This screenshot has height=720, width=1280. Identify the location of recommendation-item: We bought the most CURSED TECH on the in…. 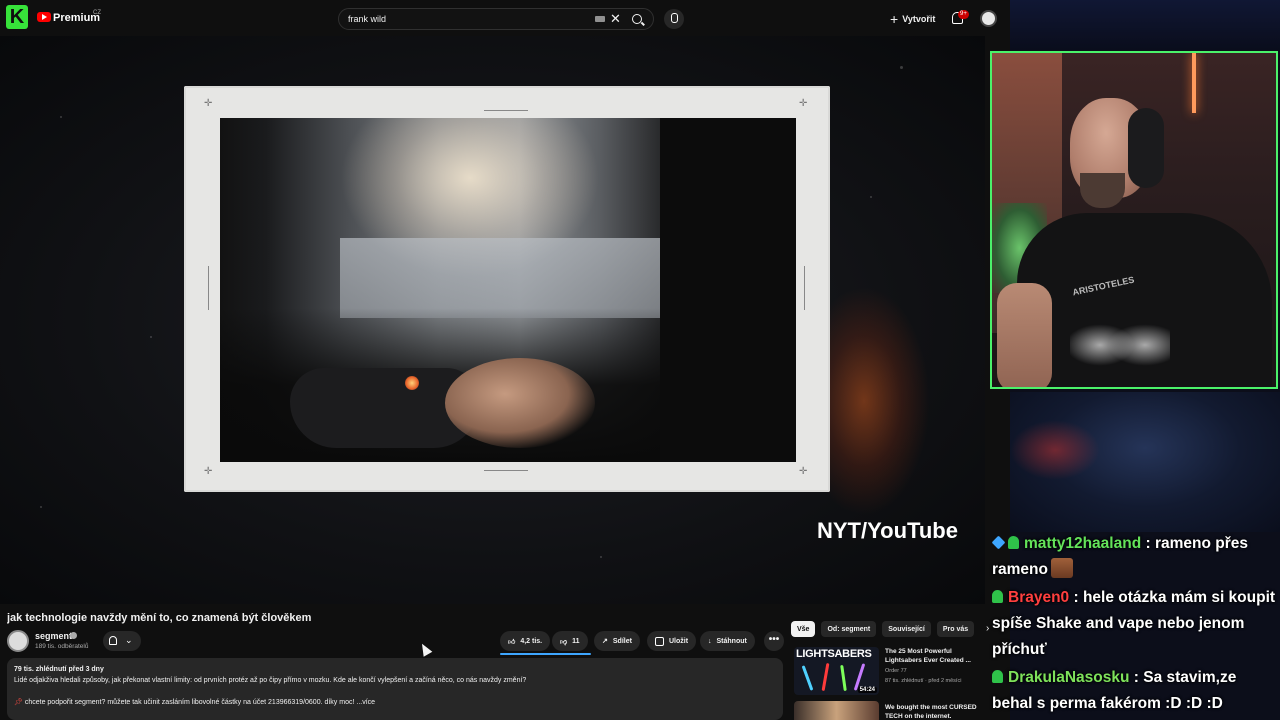
(889, 710).